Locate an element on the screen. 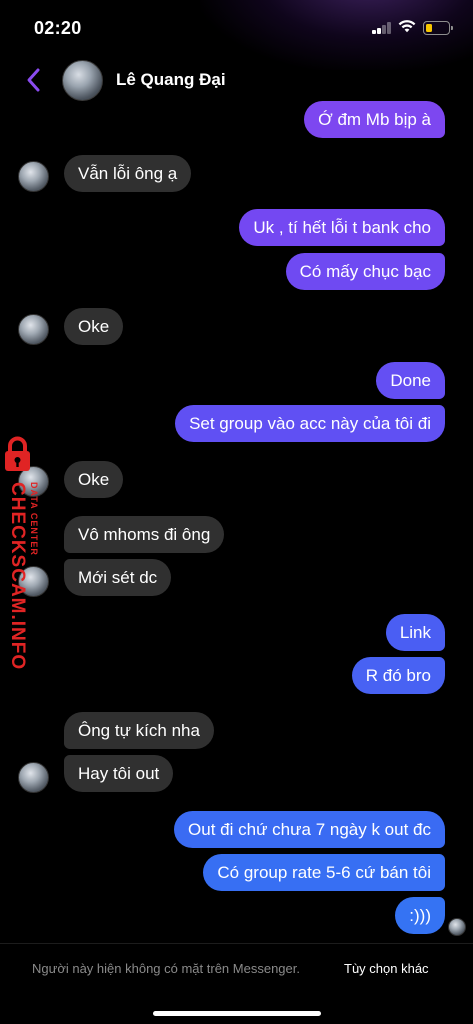 The height and width of the screenshot is (1024, 473). message-bubble-incoming: Mới sét dc is located at coordinates (118, 577).